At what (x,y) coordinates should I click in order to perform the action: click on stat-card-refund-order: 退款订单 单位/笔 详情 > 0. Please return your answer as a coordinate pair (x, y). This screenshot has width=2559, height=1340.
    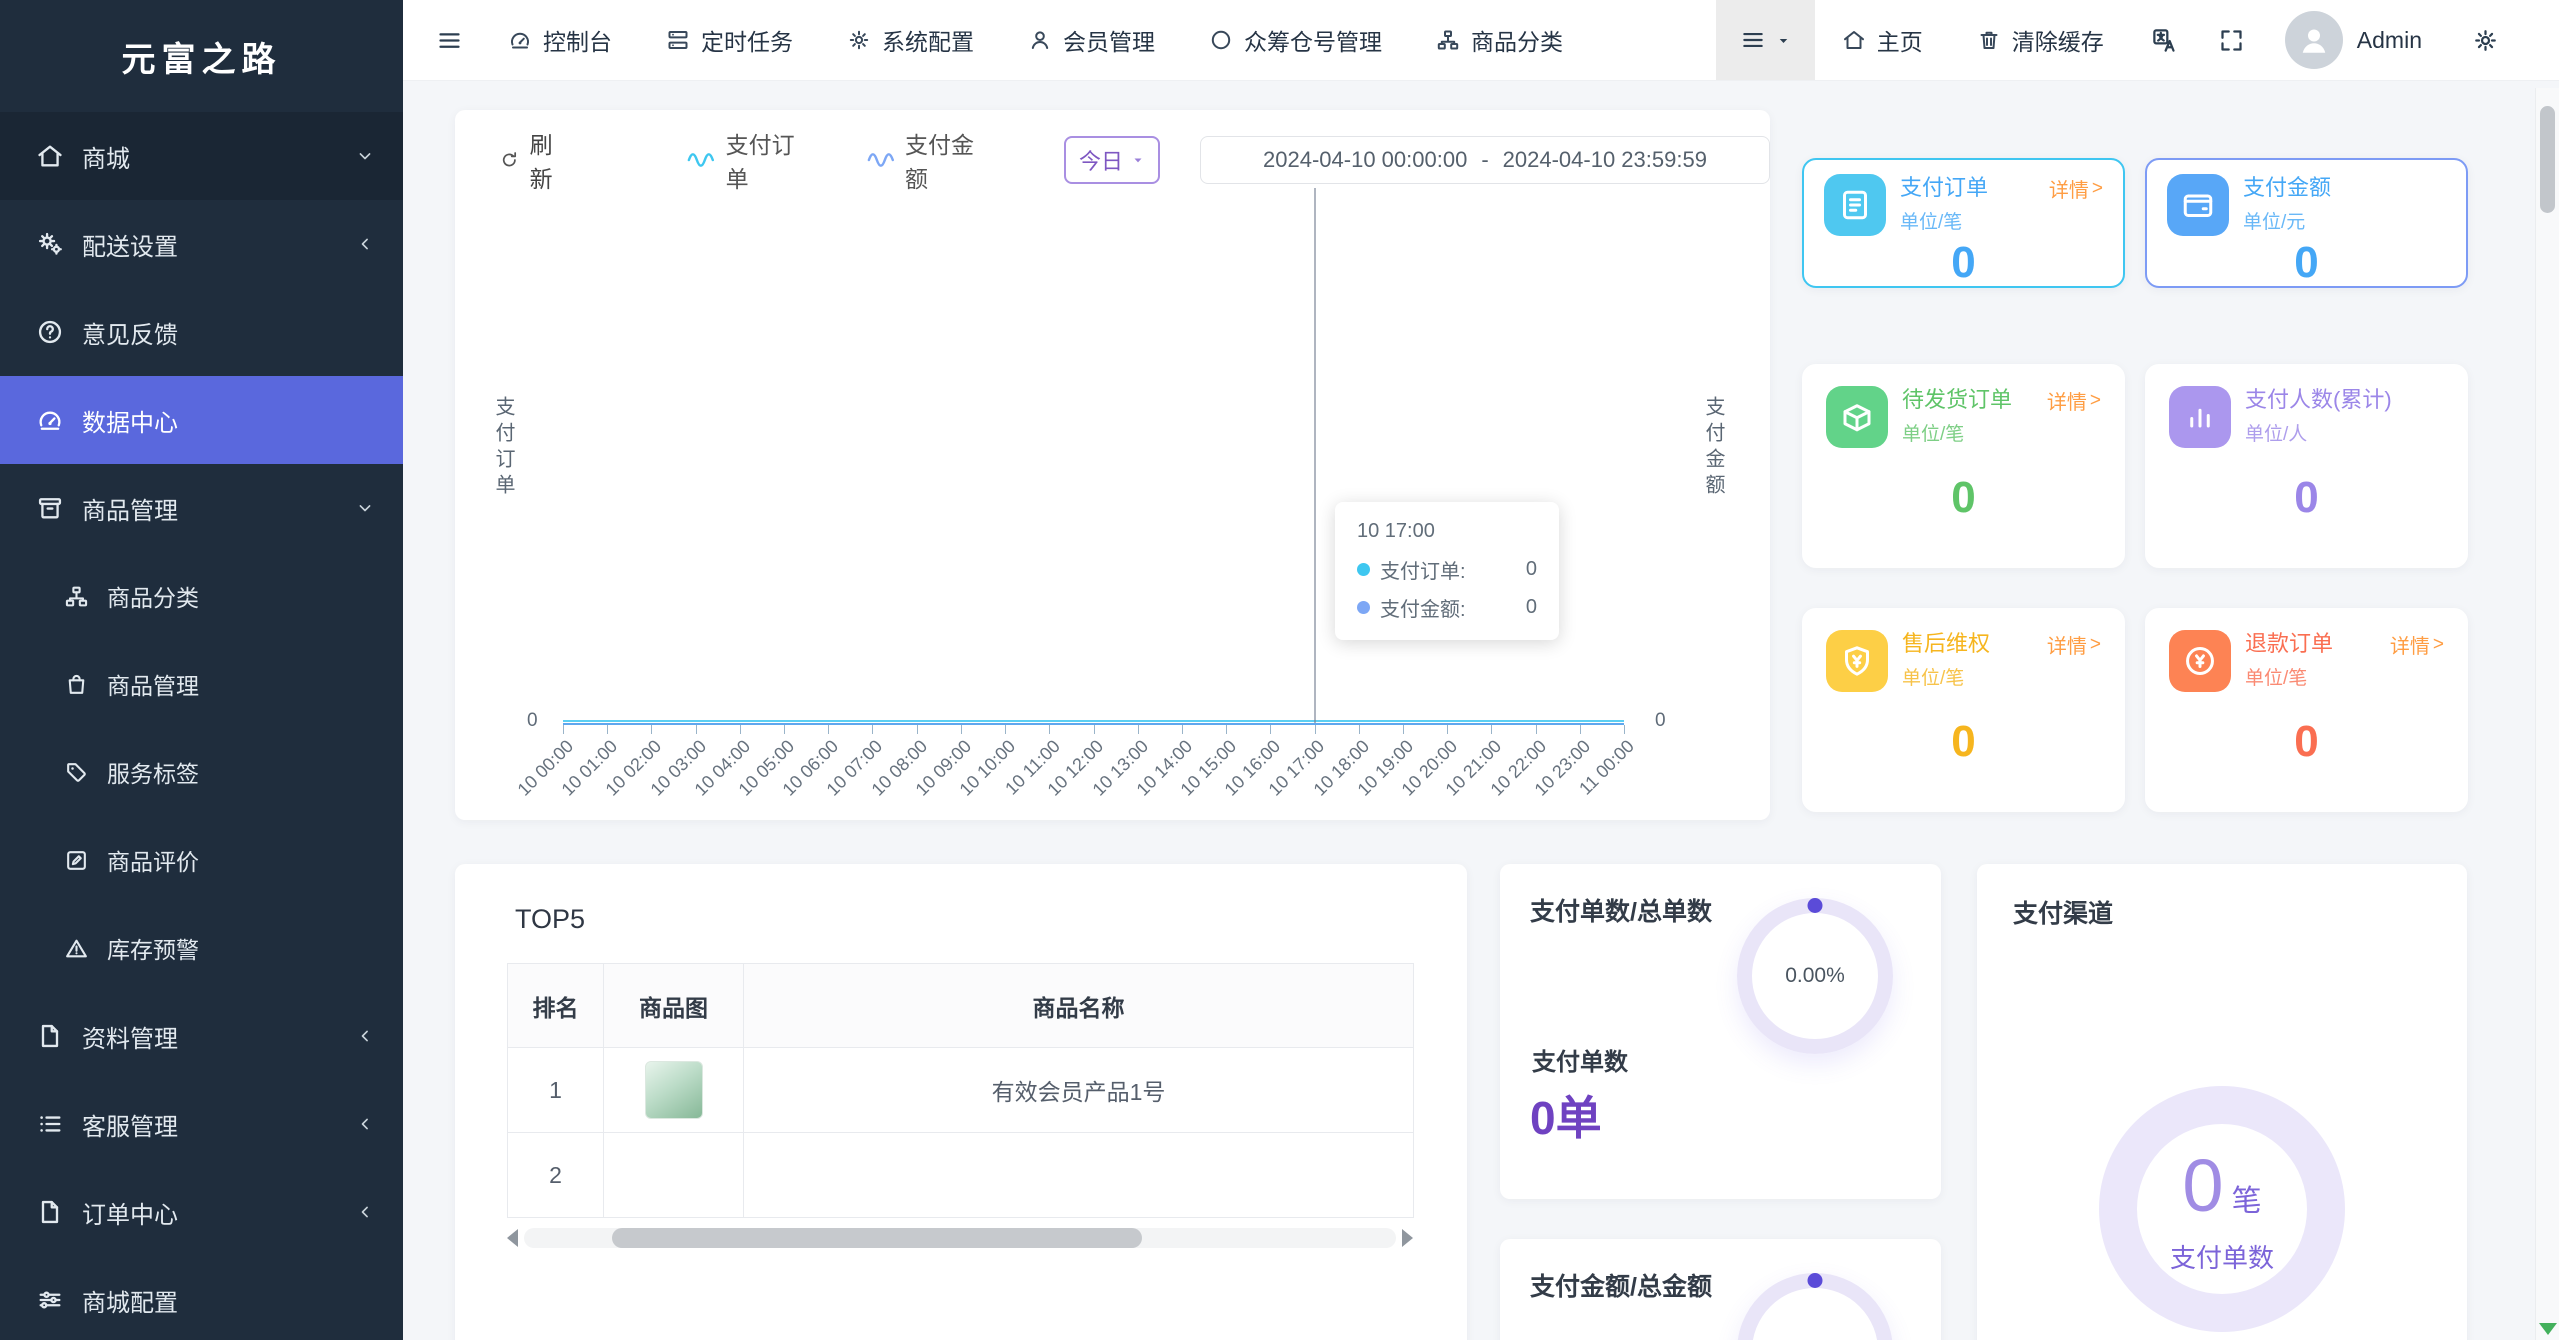
    Looking at the image, I should click on (2306, 710).